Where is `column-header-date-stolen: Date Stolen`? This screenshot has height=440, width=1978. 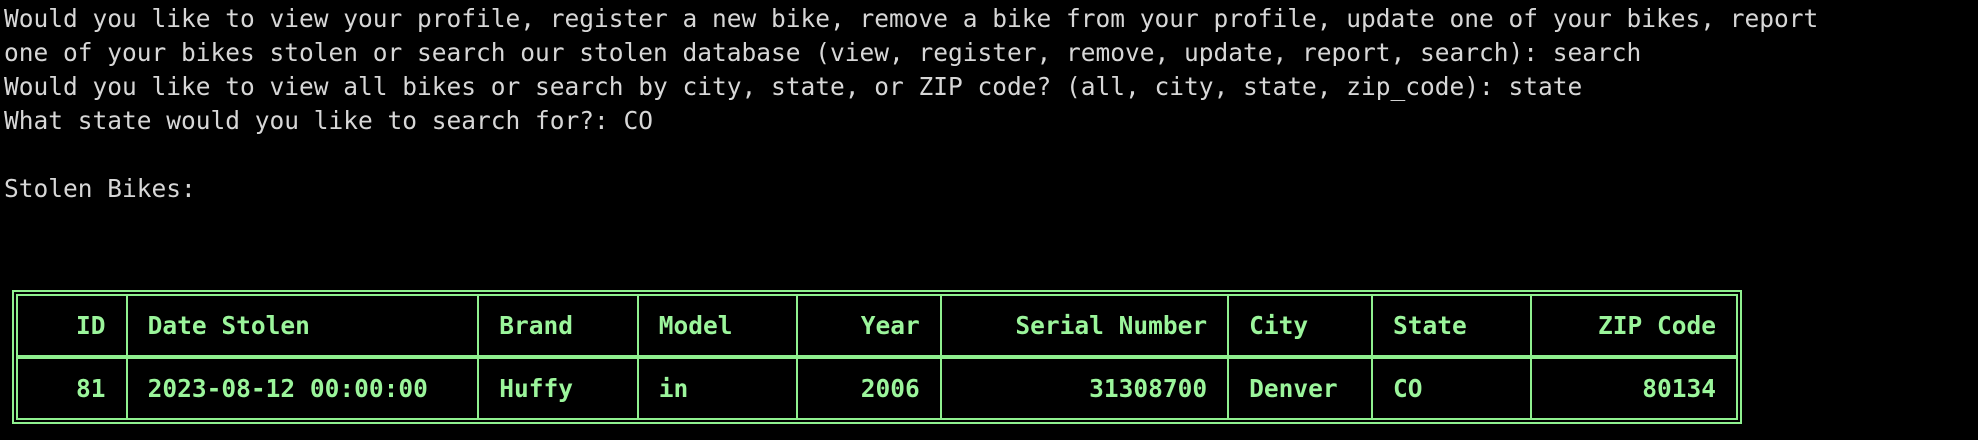 column-header-date-stolen: Date Stolen is located at coordinates (302, 326).